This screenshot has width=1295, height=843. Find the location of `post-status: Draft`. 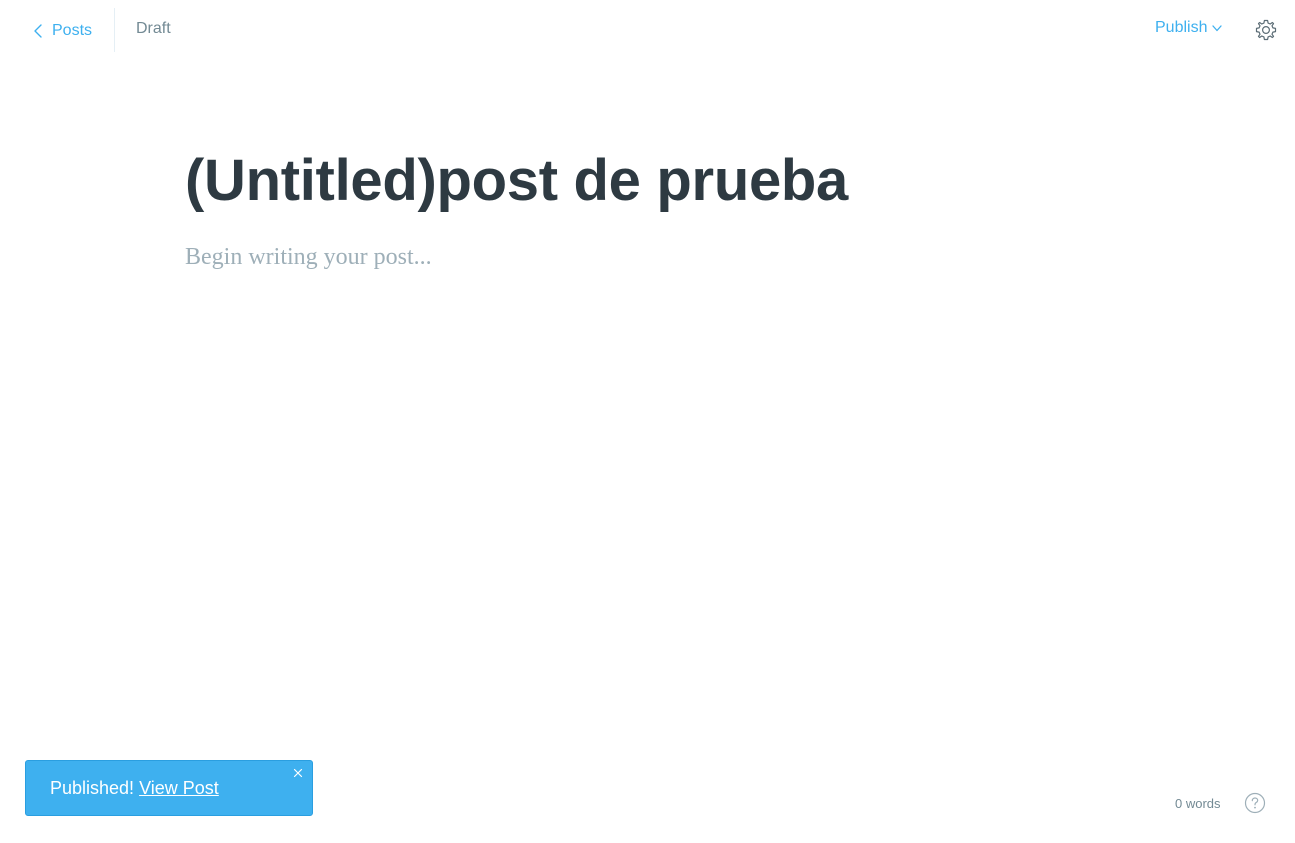

post-status: Draft is located at coordinates (153, 28).